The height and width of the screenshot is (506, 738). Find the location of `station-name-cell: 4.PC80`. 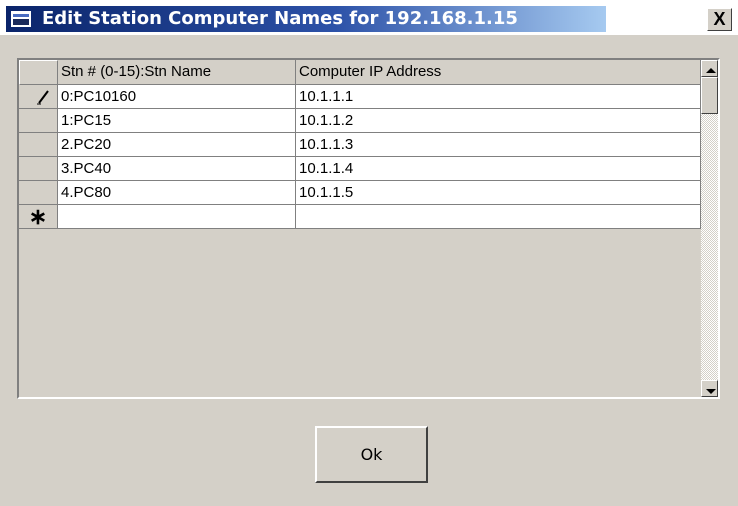

station-name-cell: 4.PC80 is located at coordinates (177, 193).